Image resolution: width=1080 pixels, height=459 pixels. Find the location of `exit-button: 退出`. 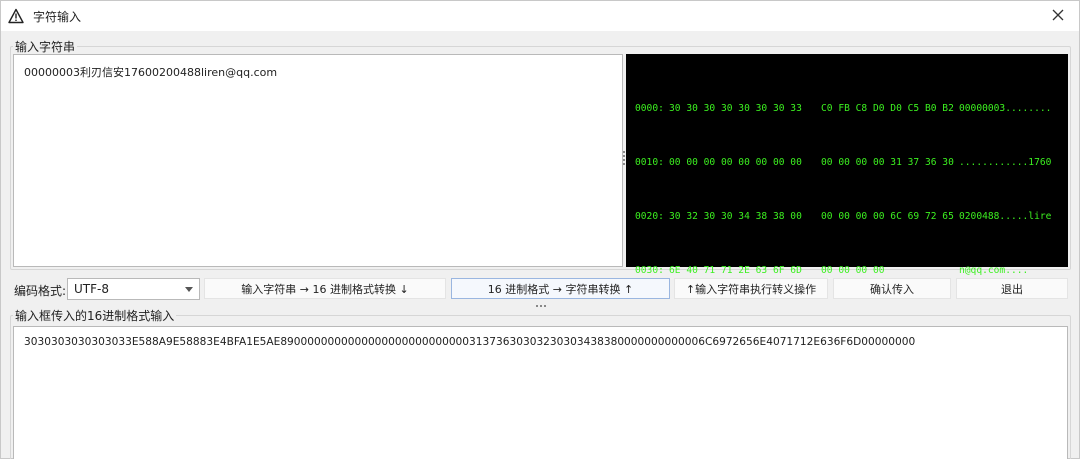

exit-button: 退出 is located at coordinates (1012, 288).